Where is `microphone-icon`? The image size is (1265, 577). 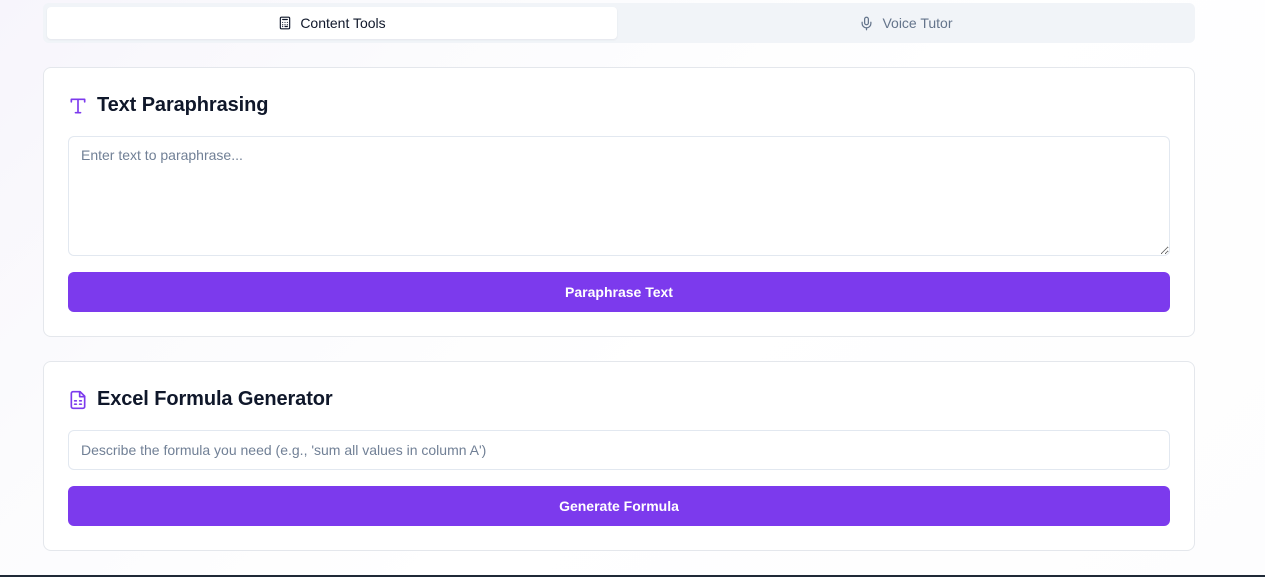
microphone-icon is located at coordinates (866, 23).